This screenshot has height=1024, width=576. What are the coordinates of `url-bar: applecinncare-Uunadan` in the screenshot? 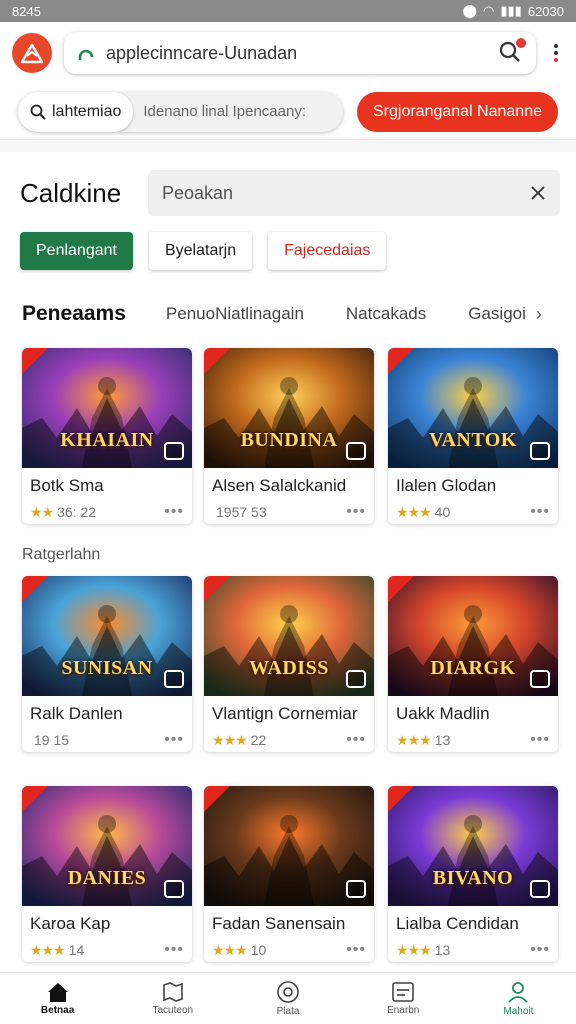 It's located at (300, 53).